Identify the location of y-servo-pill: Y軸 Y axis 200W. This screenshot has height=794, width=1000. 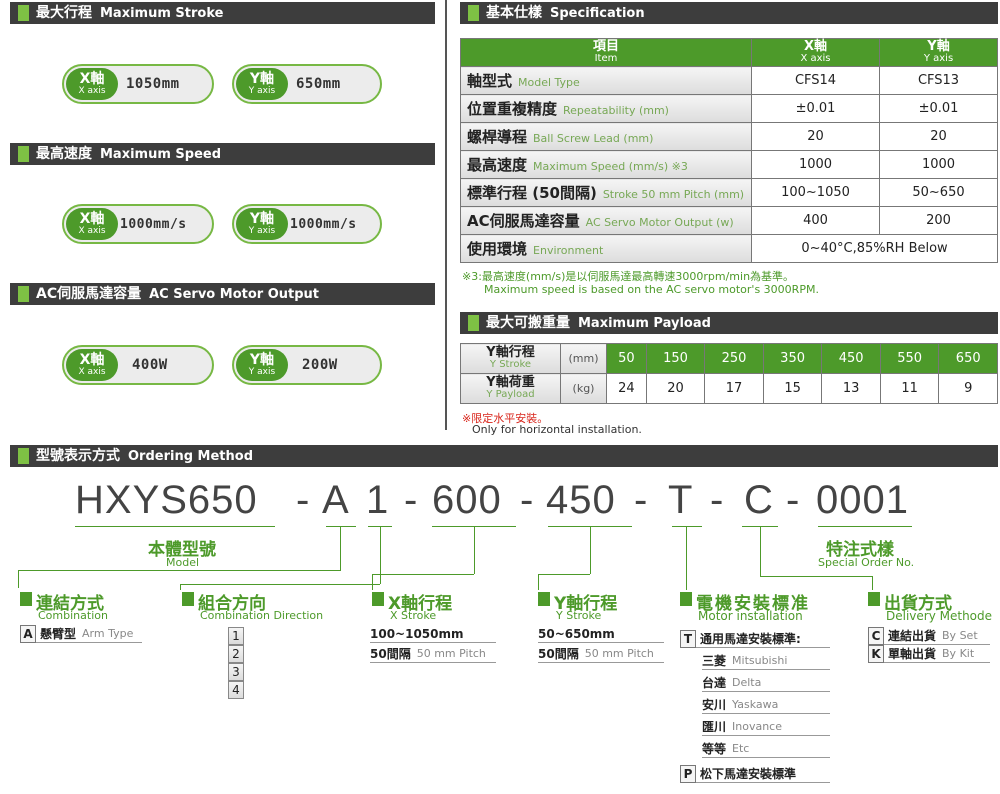
(307, 365).